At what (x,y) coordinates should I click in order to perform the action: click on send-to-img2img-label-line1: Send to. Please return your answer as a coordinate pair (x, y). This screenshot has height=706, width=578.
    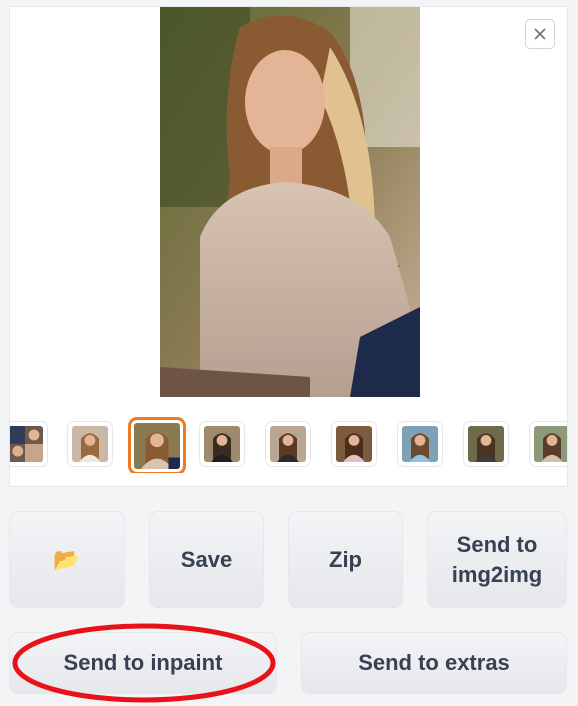
    Looking at the image, I should click on (497, 544).